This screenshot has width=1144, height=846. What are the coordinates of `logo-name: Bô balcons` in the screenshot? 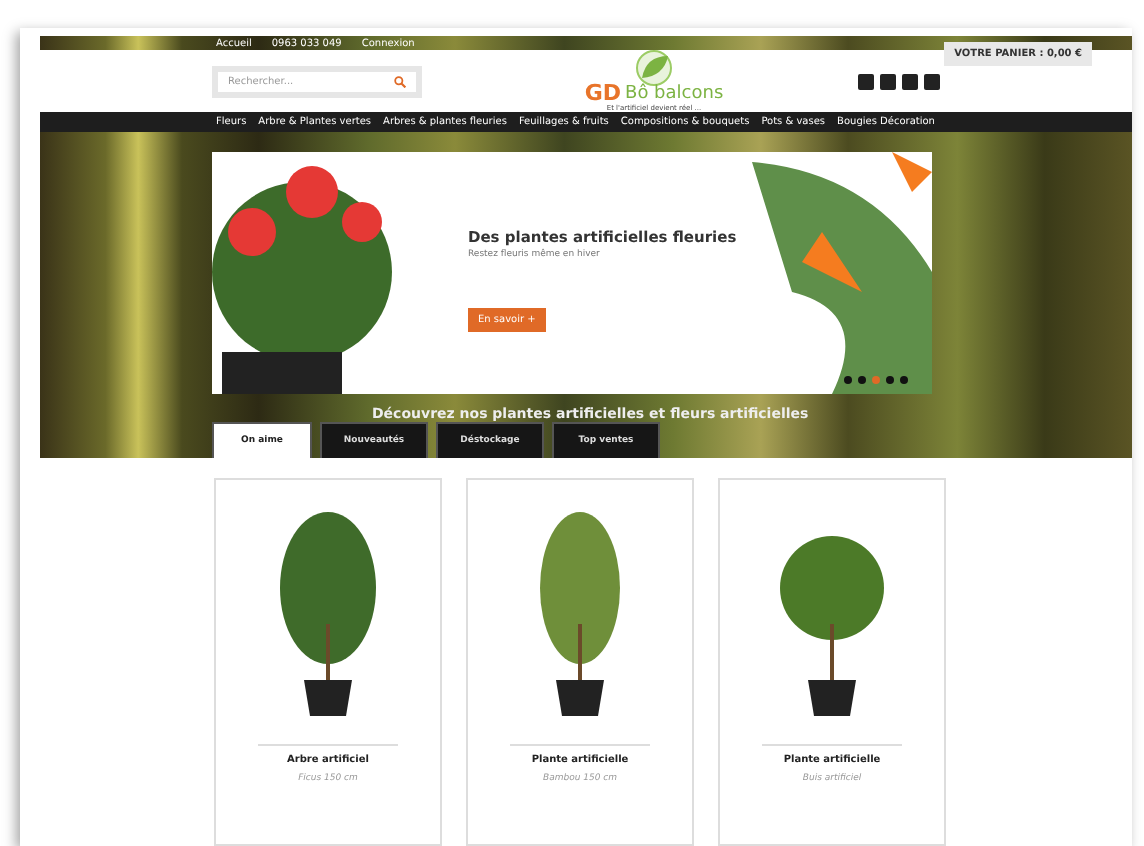 It's located at (674, 95).